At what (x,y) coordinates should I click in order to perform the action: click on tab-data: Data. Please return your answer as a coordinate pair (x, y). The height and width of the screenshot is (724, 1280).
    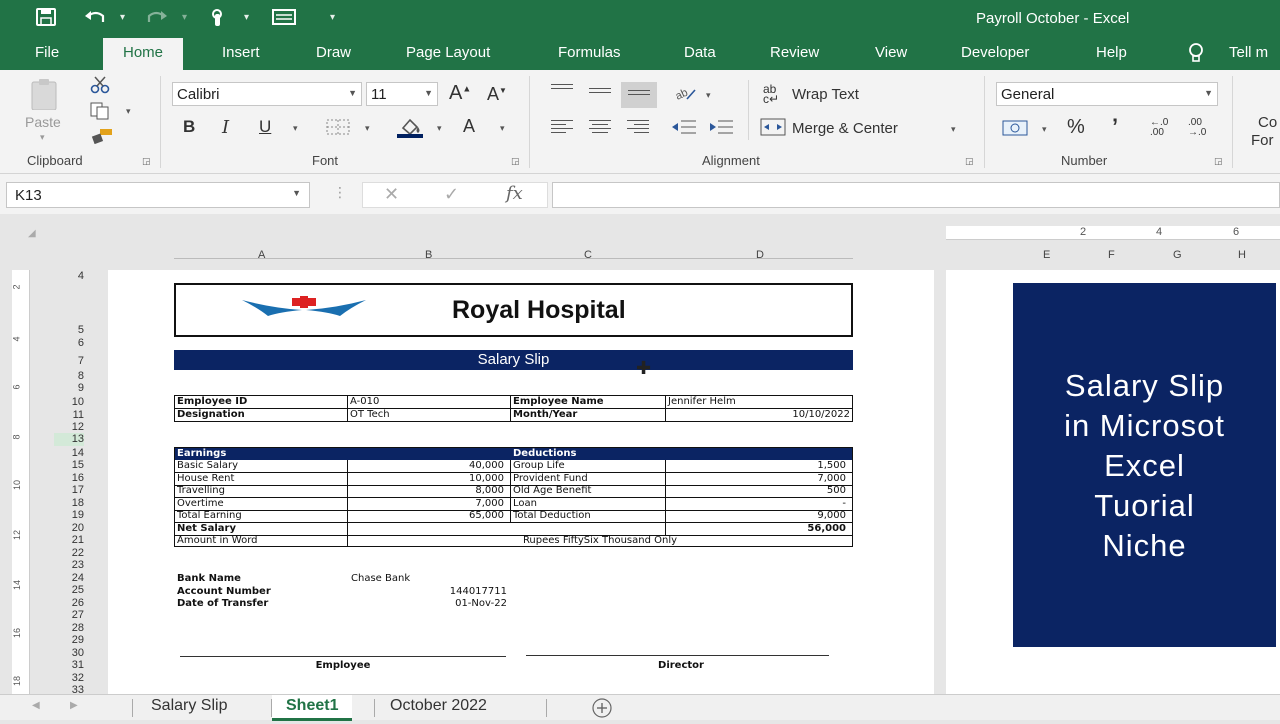
    Looking at the image, I should click on (700, 52).